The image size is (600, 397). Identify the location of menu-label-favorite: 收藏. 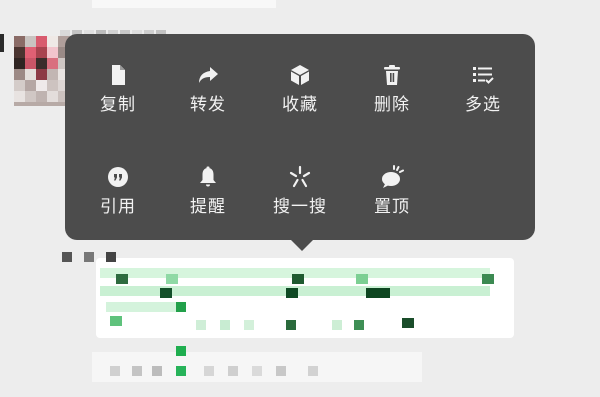
(300, 105).